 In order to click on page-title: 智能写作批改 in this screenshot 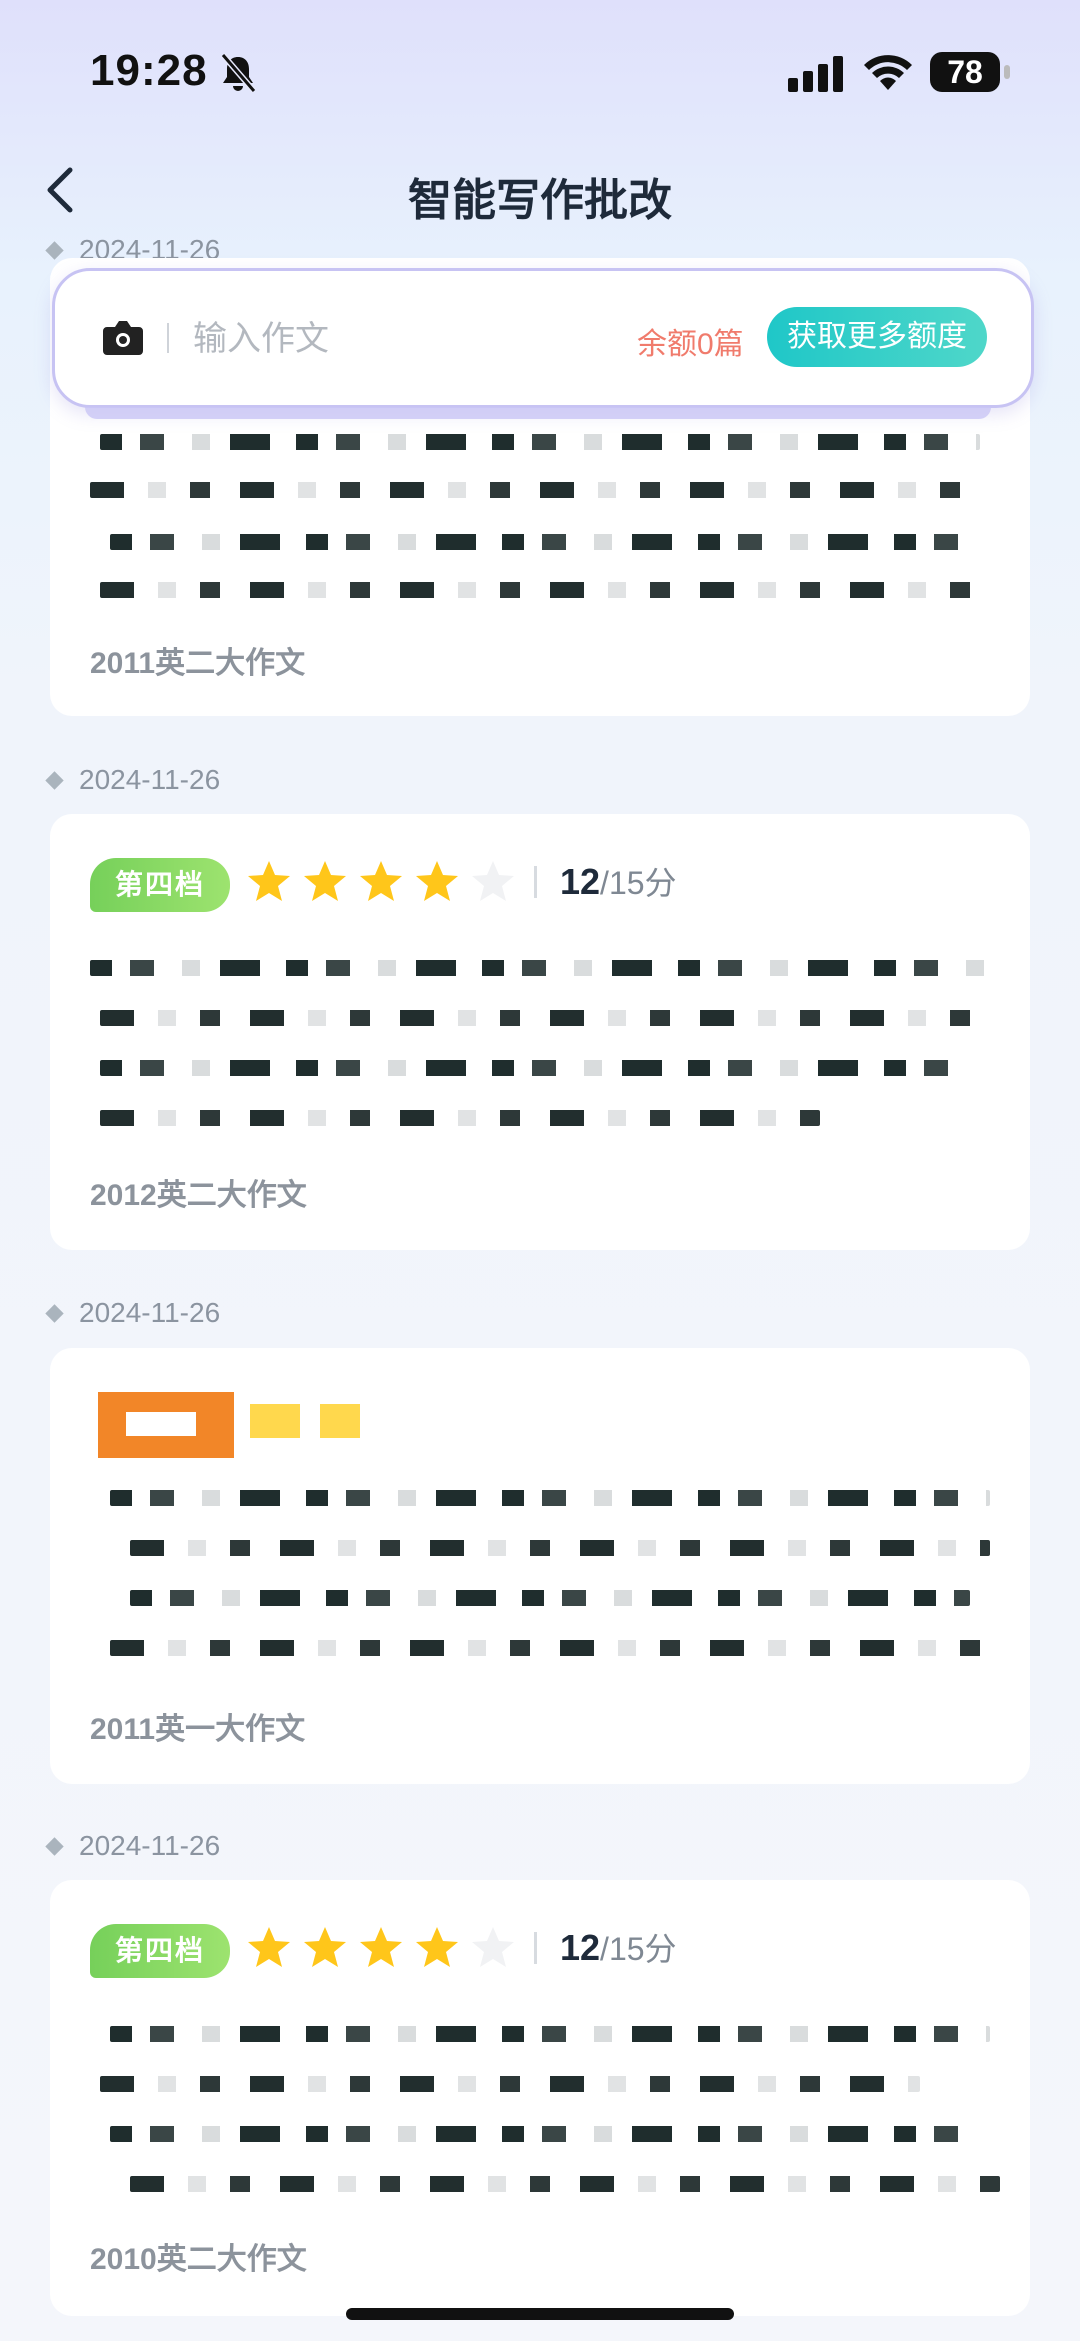, I will do `click(540, 200)`.